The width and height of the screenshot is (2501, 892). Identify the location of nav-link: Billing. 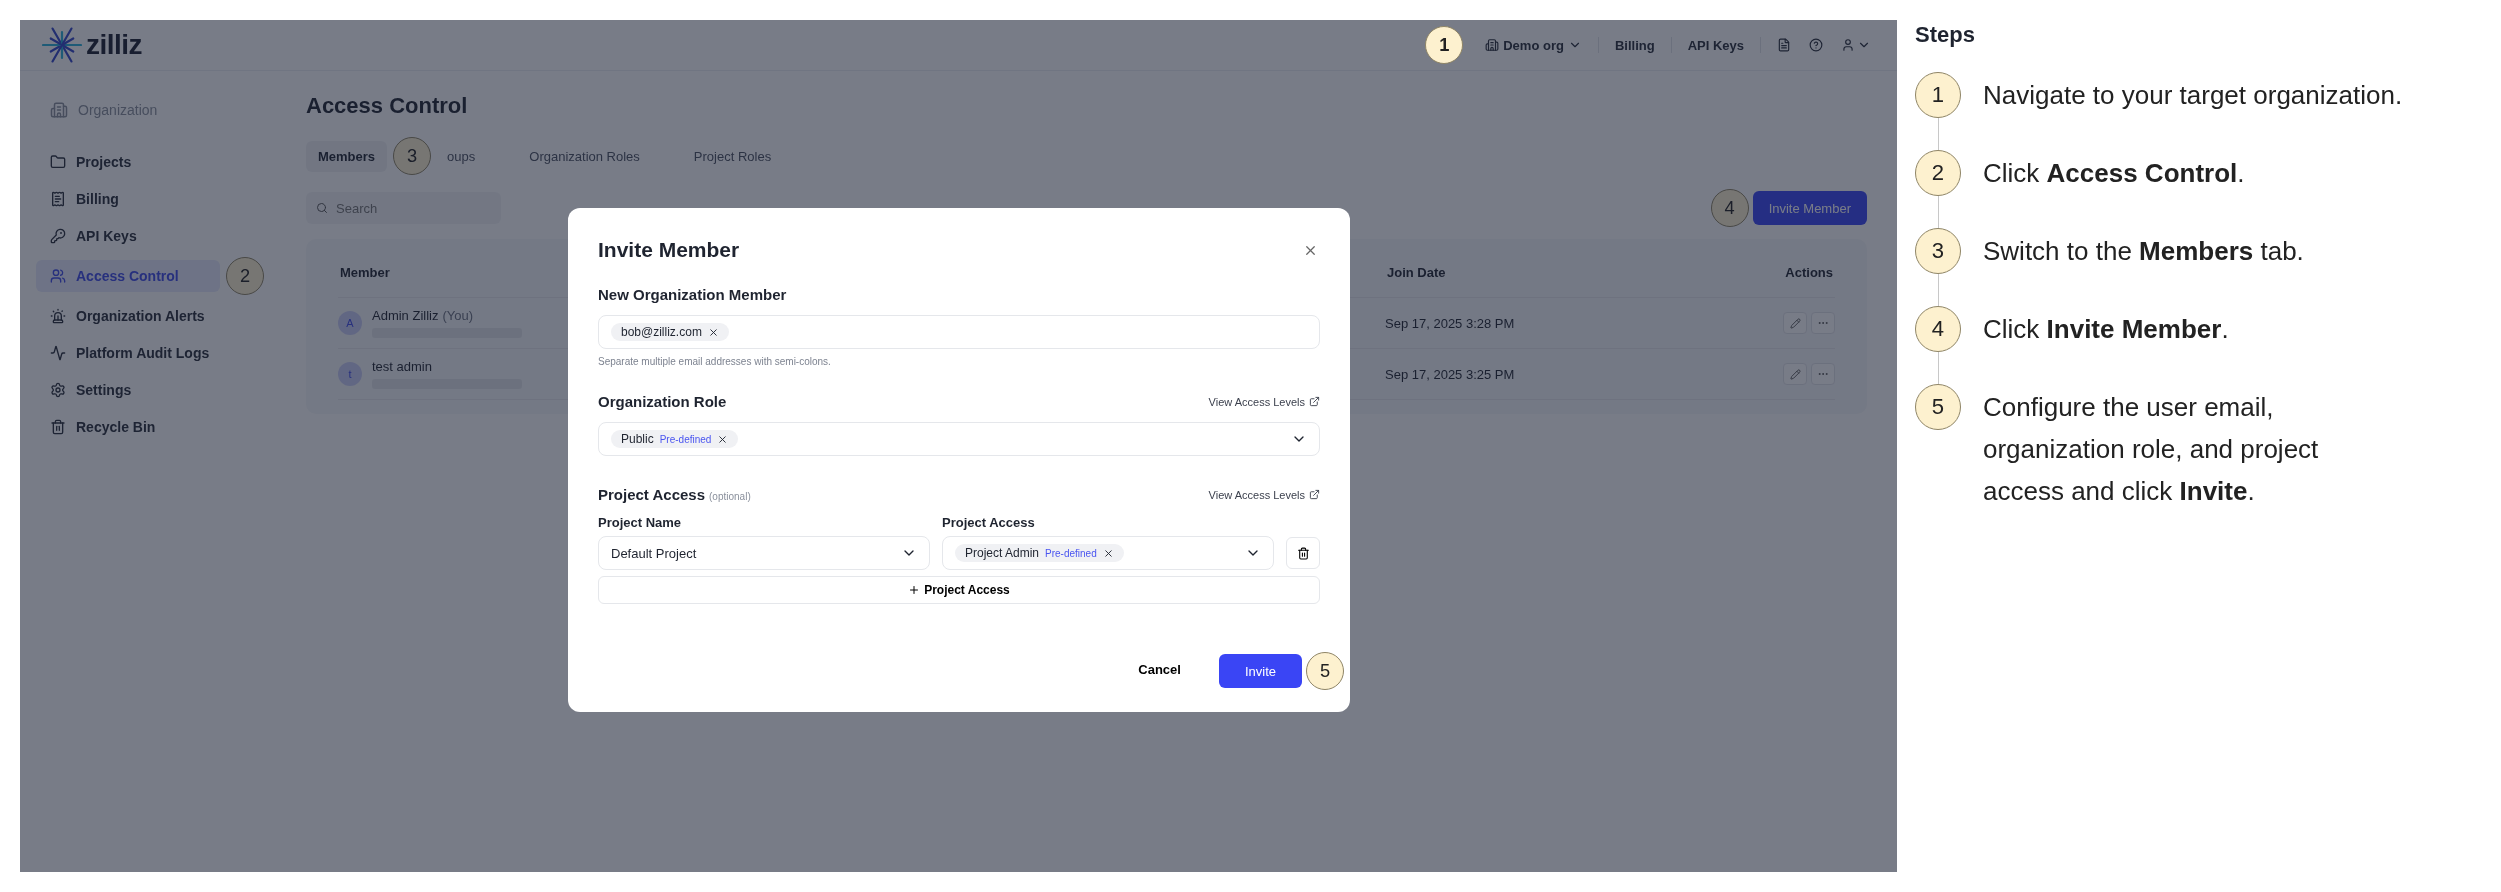
(1634, 45).